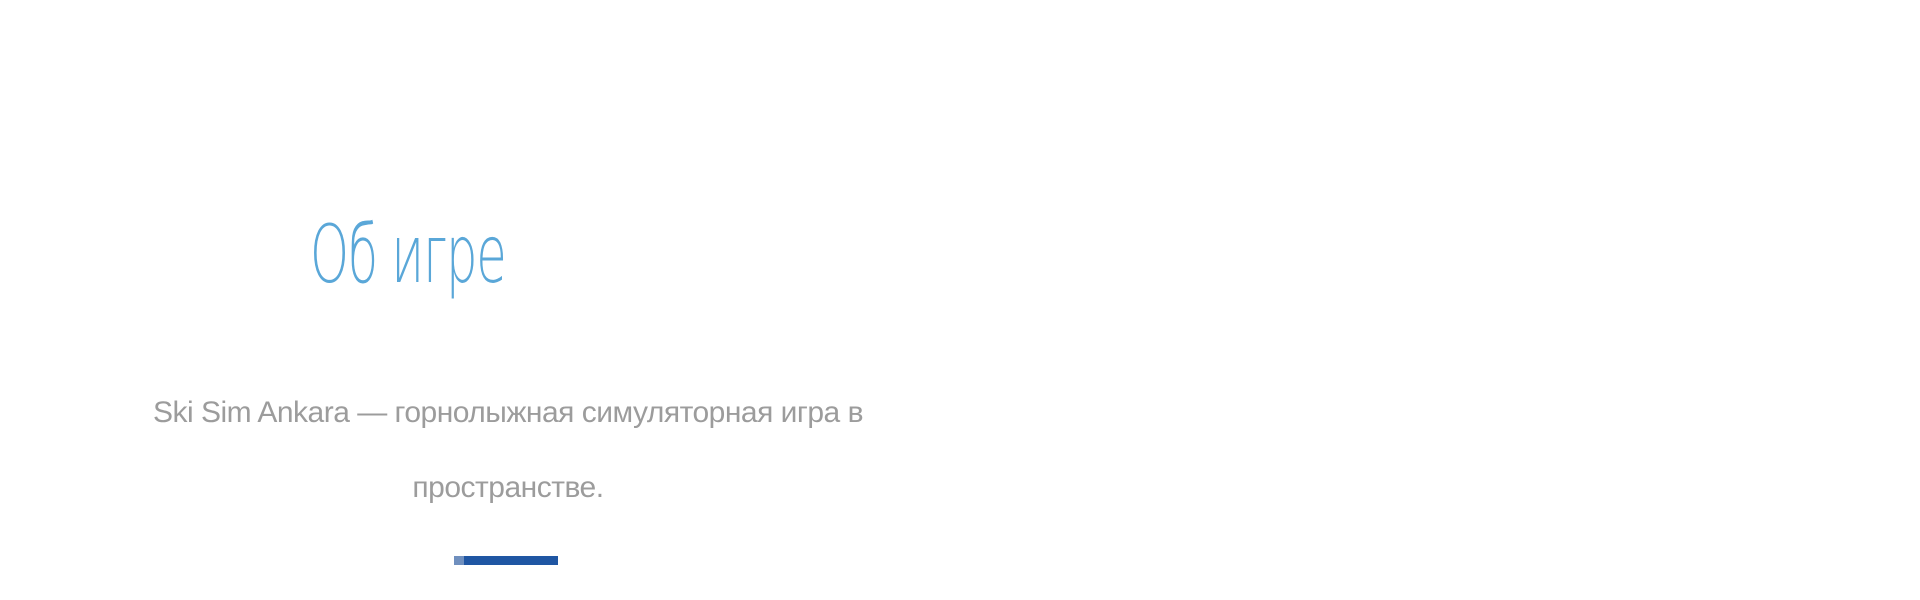 The width and height of the screenshot is (1920, 600). What do you see at coordinates (459, 560) in the screenshot?
I see `section-accent-underline-cap` at bounding box center [459, 560].